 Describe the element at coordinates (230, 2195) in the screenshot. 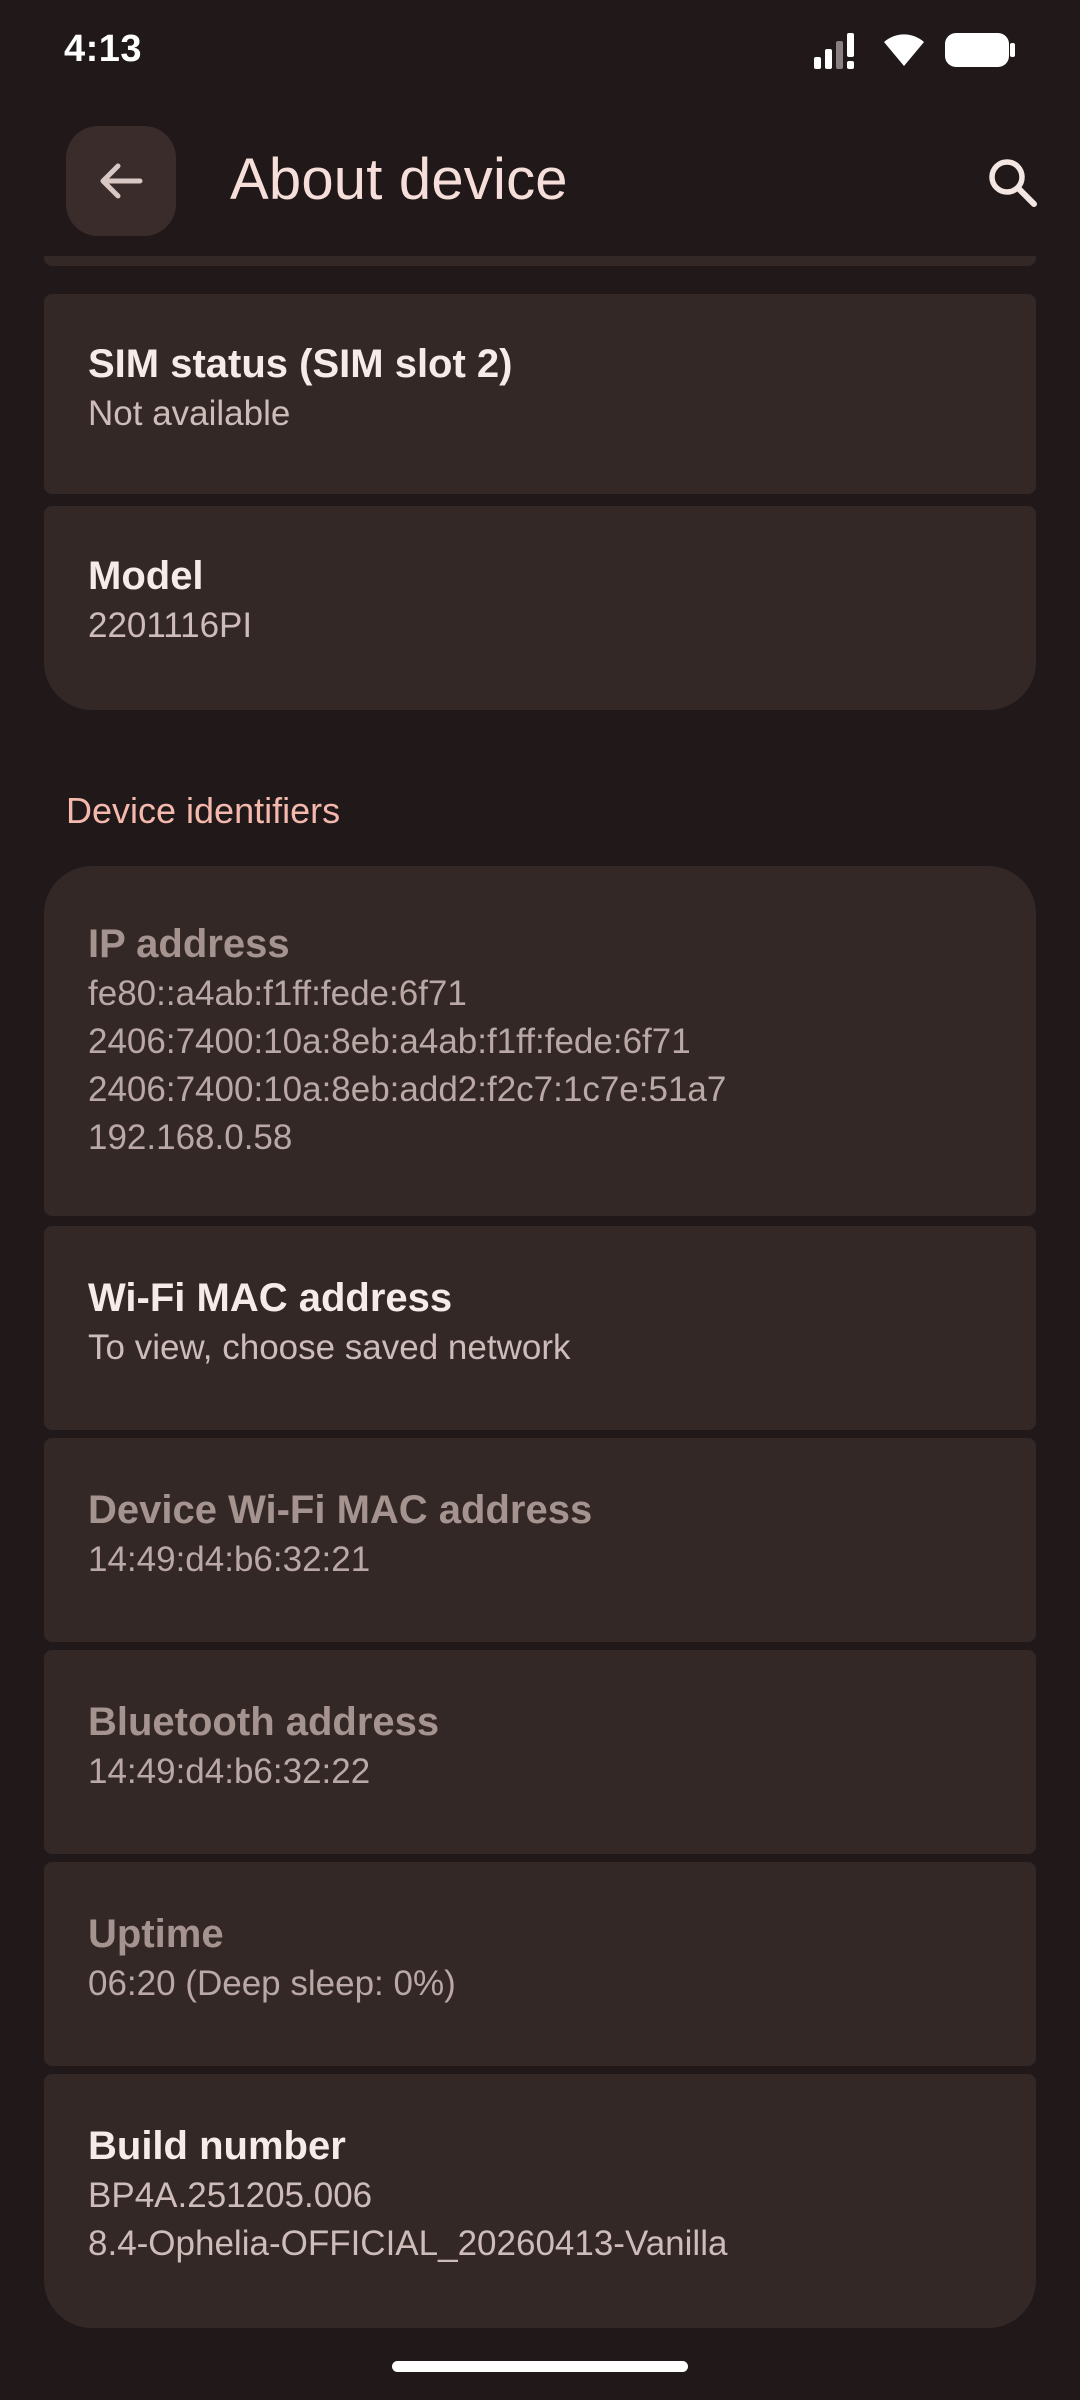

I see `build-number-line: BP4A.251205.006` at that location.